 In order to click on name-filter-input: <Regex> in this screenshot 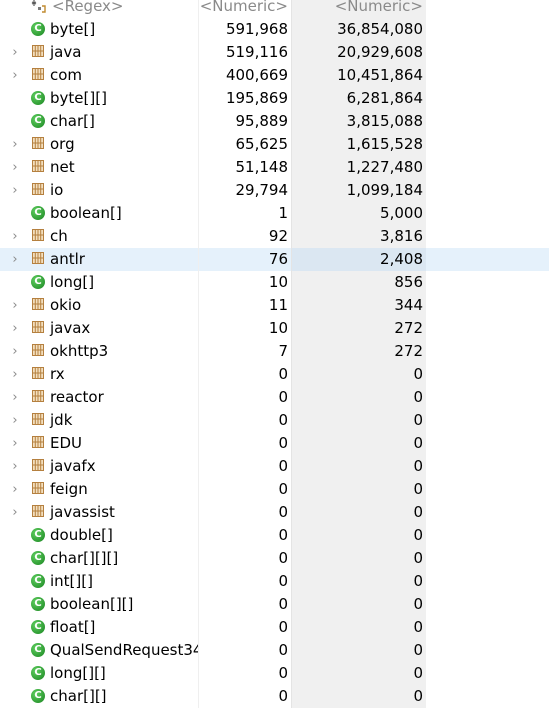, I will do `click(87, 9)`.